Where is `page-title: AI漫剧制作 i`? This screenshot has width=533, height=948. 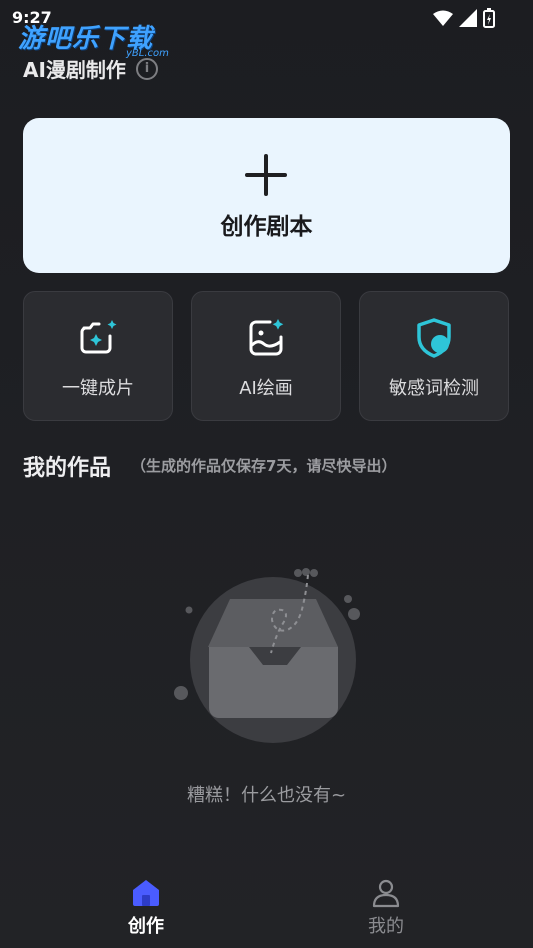
page-title: AI漫剧制作 i is located at coordinates (90, 68).